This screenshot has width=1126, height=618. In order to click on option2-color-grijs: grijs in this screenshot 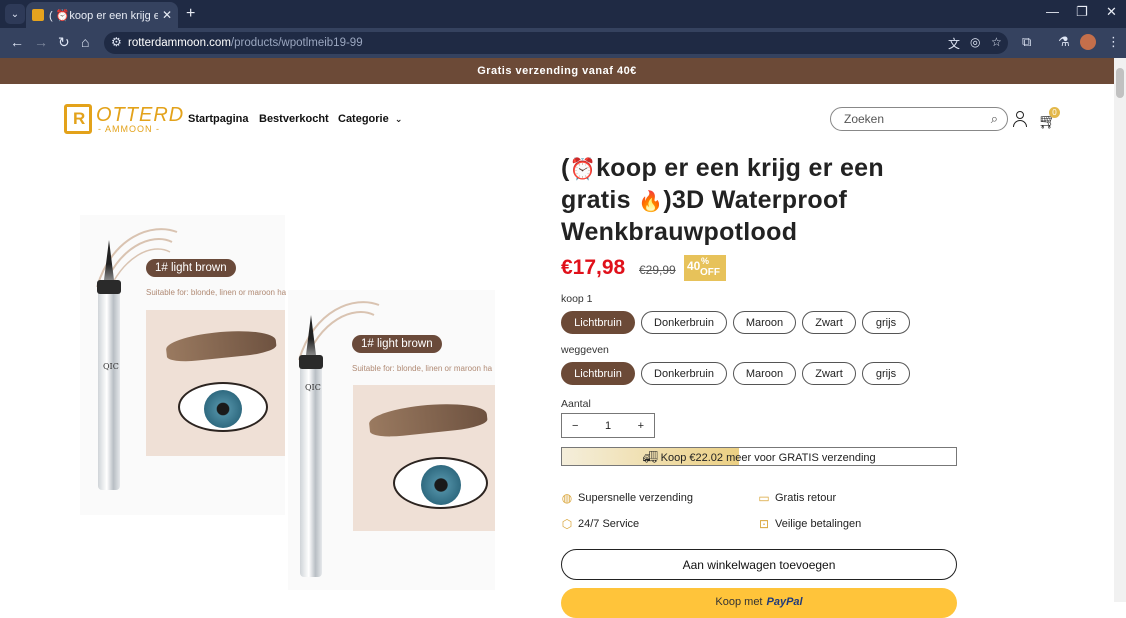, I will do `click(886, 373)`.